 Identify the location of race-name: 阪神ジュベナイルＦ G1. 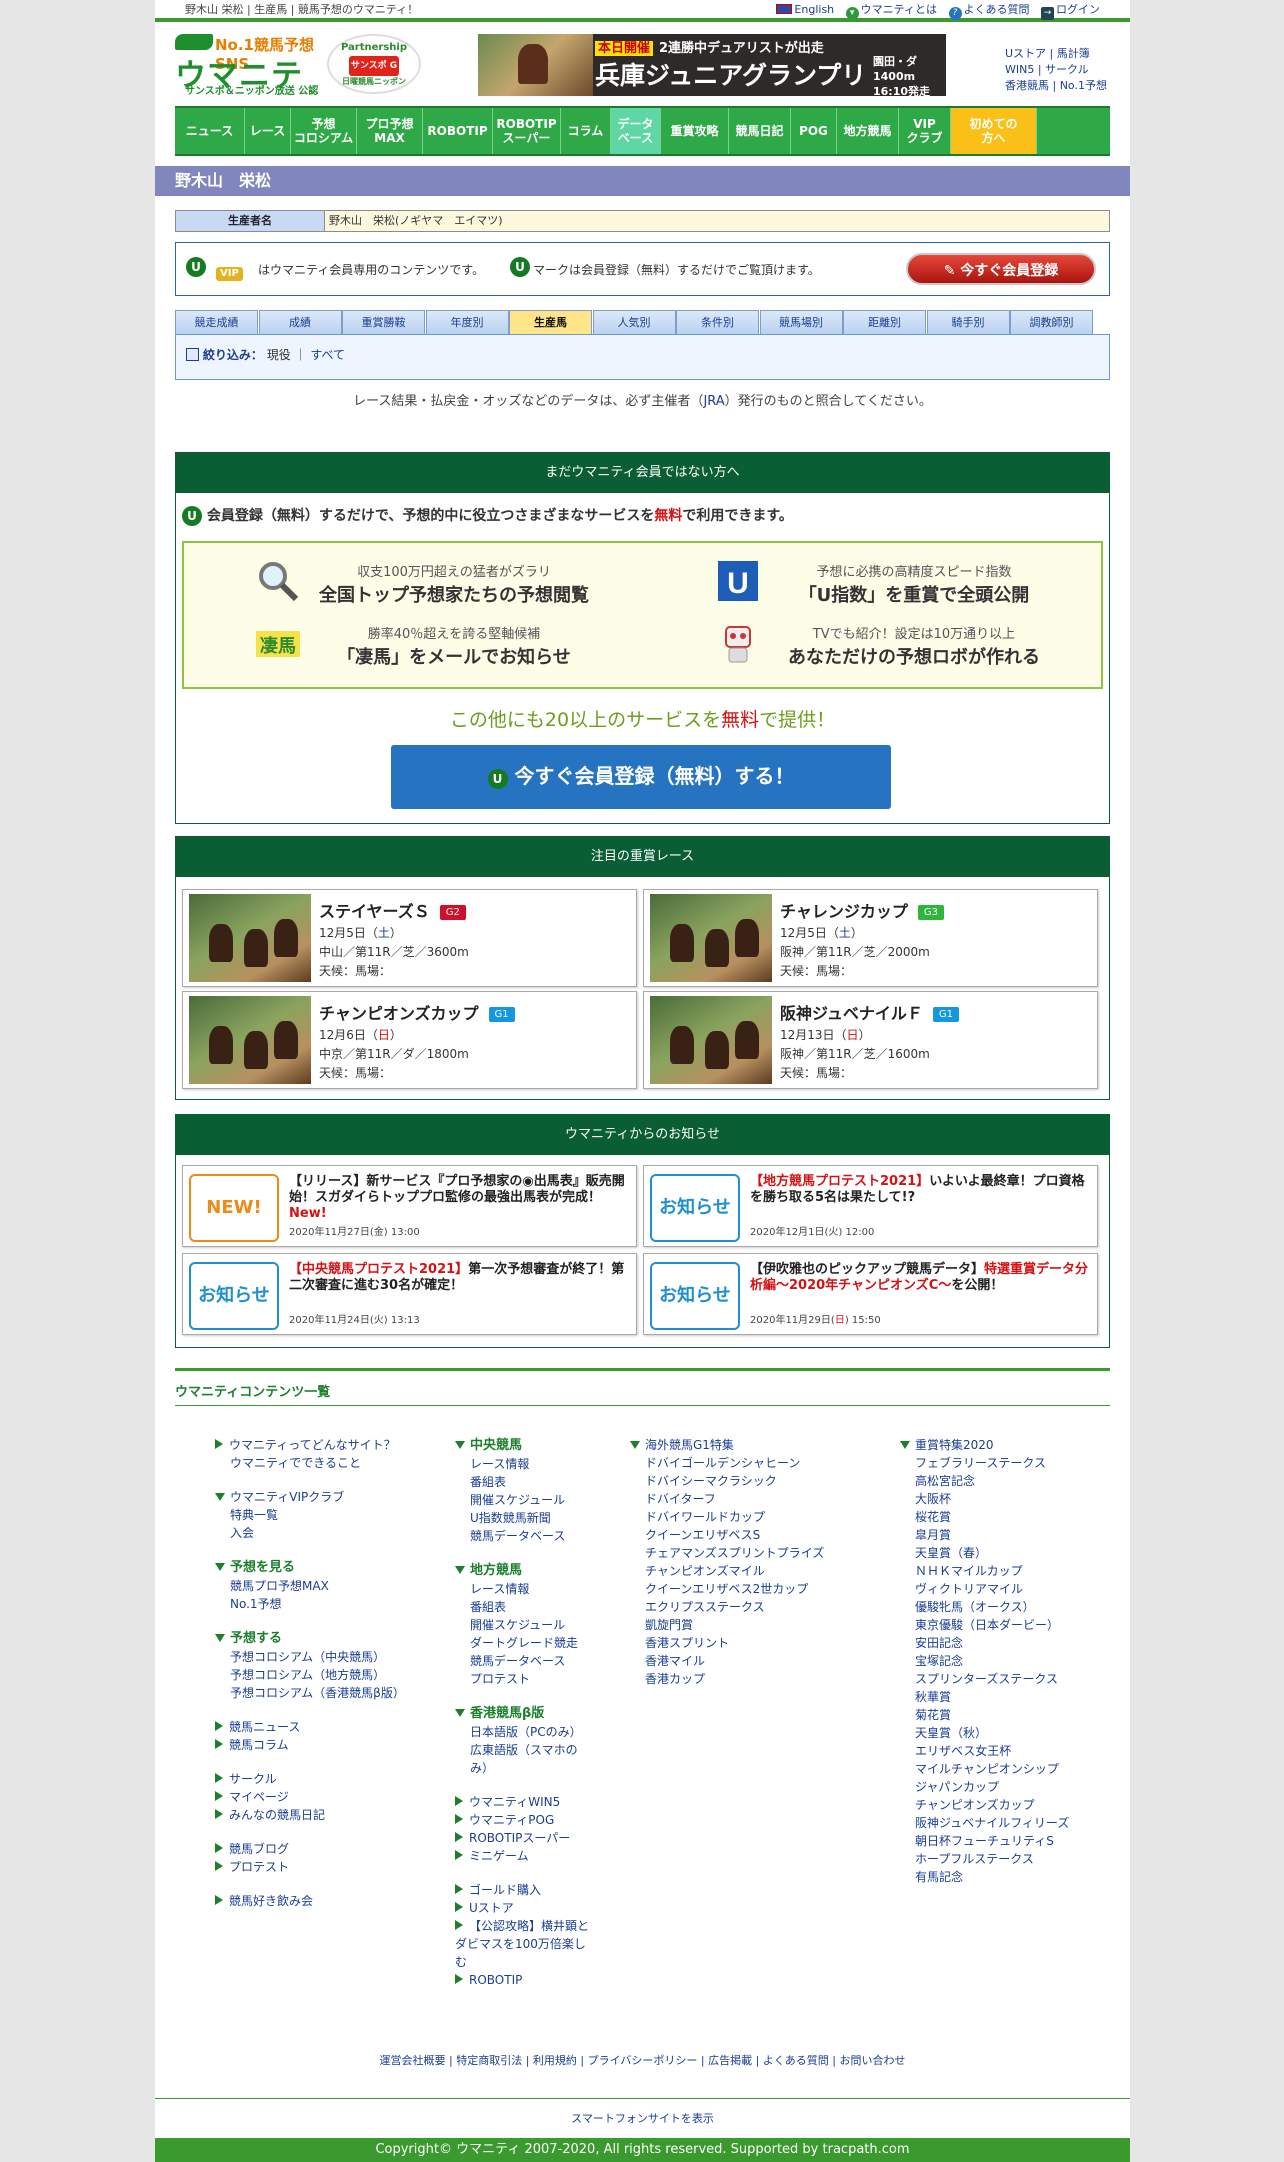
(870, 1012).